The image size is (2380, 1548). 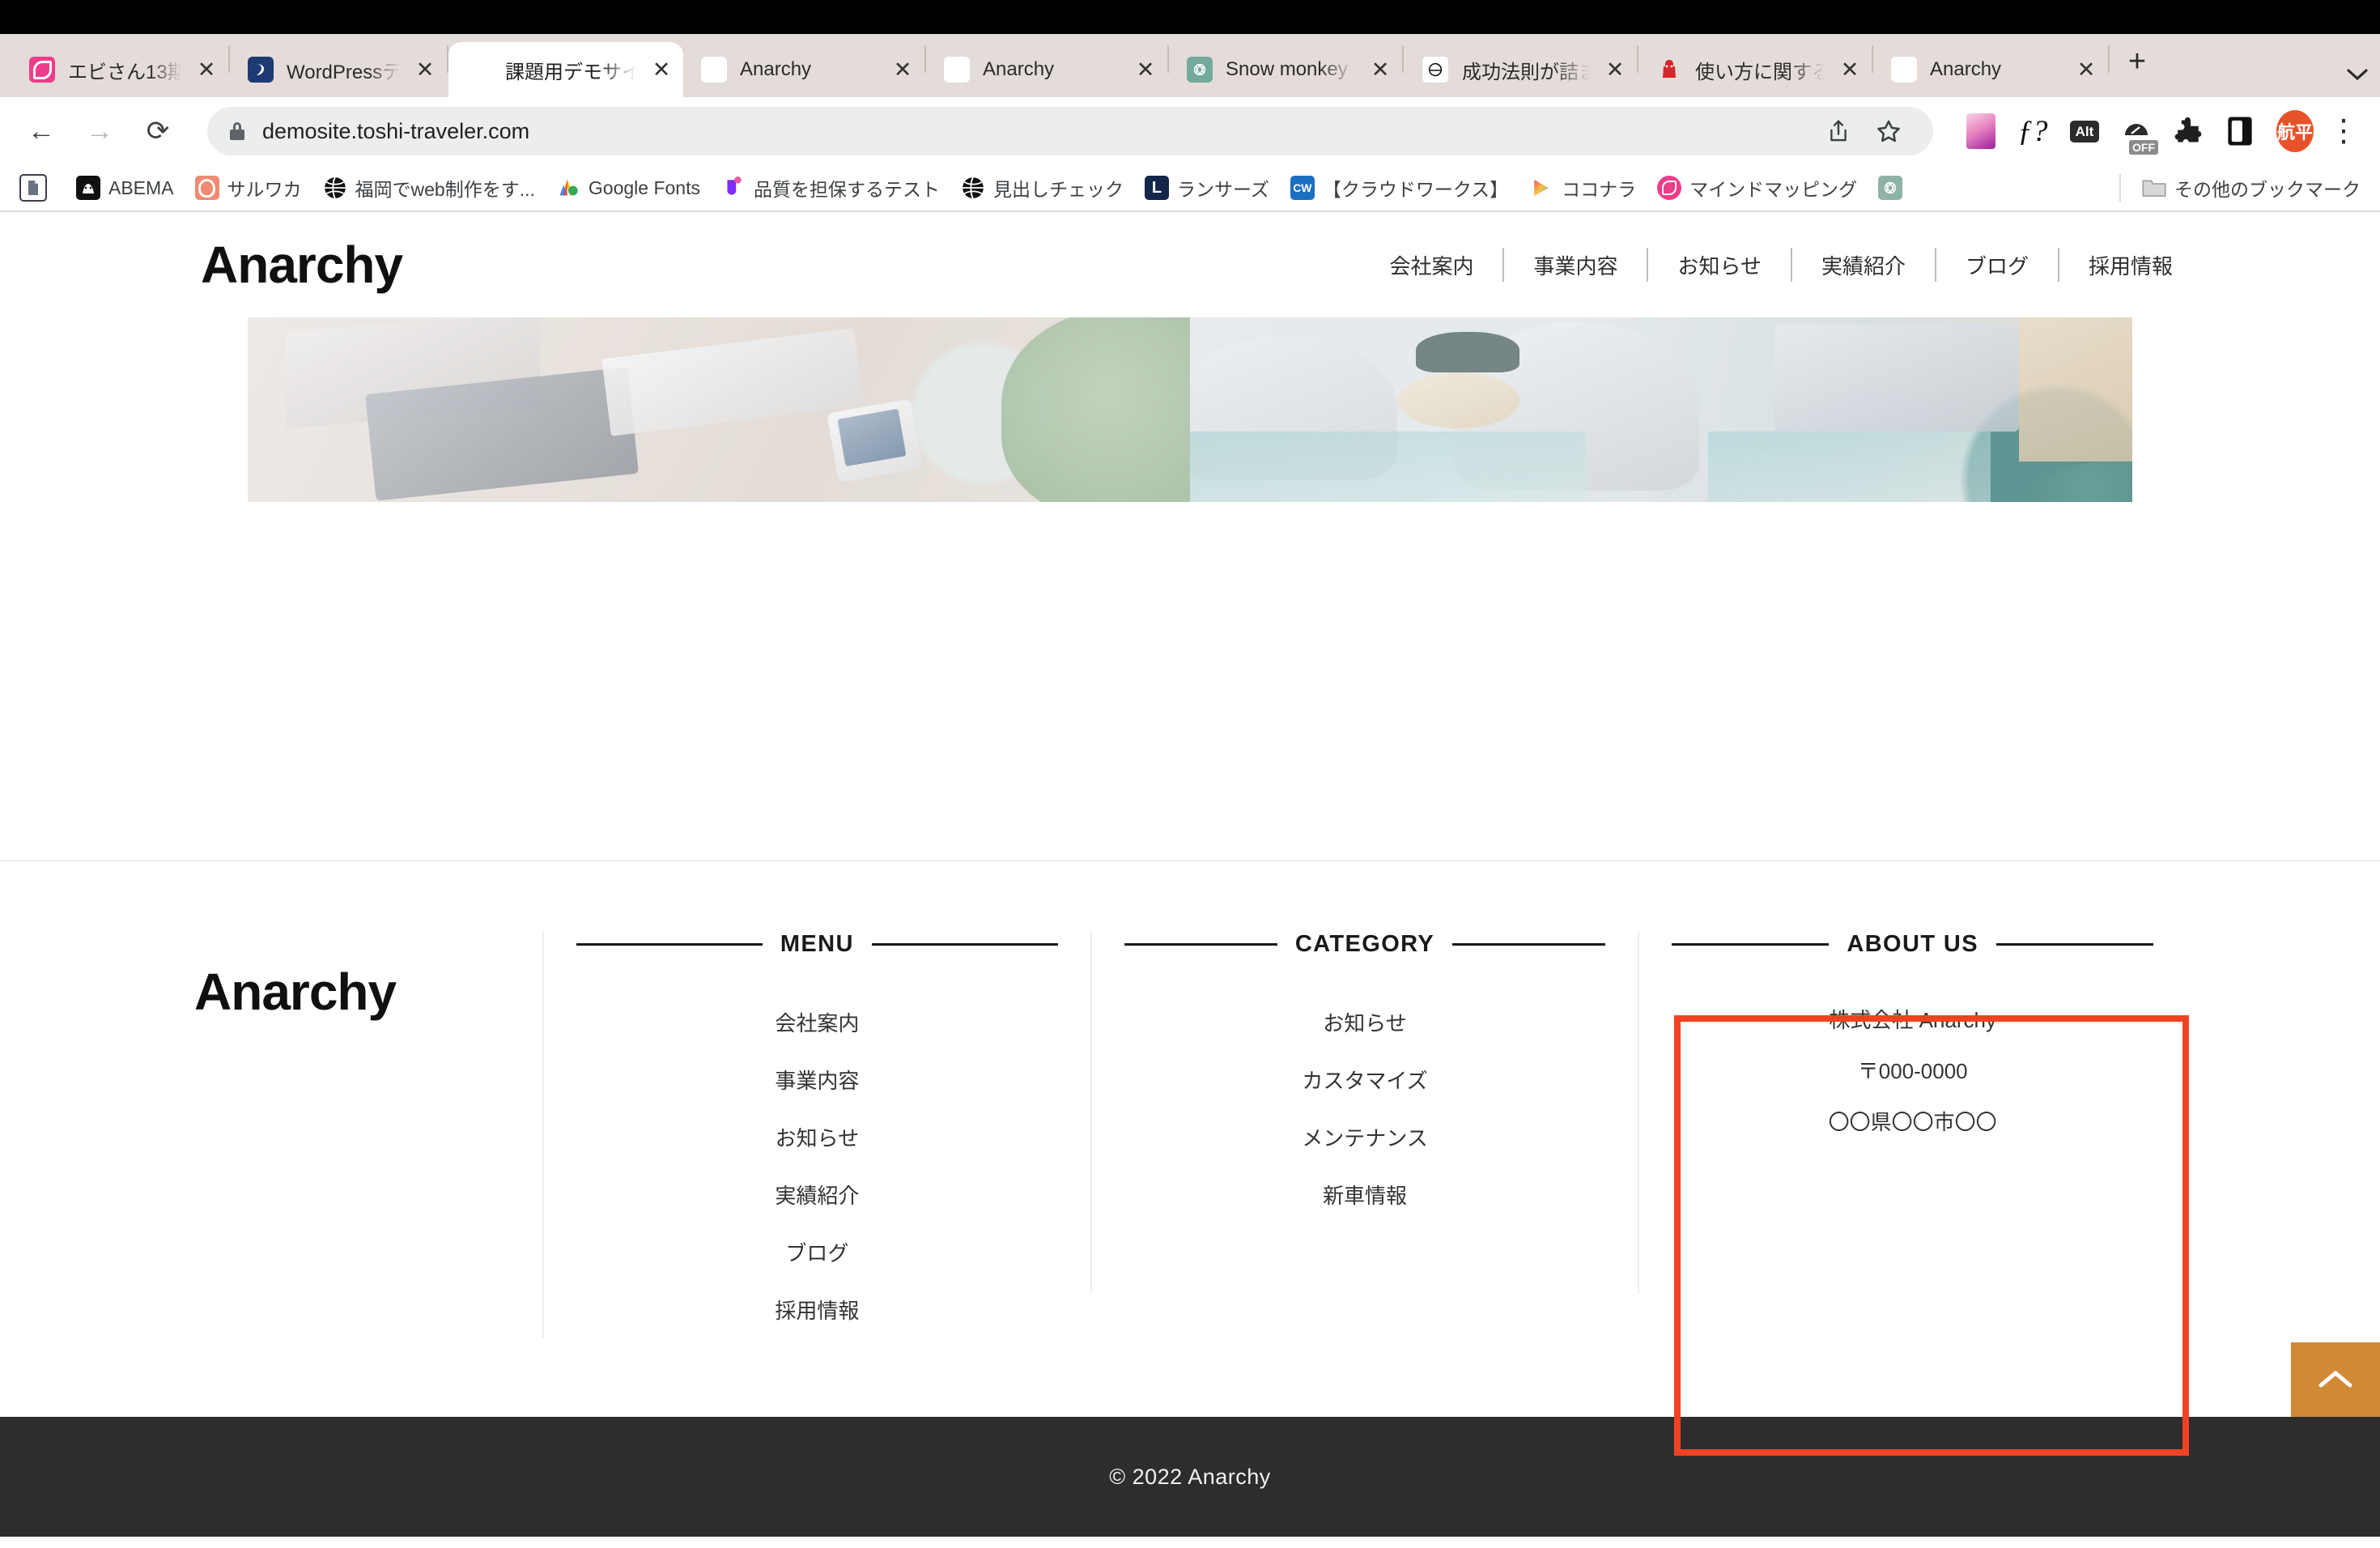 I want to click on abema-icon, so click(x=88, y=188).